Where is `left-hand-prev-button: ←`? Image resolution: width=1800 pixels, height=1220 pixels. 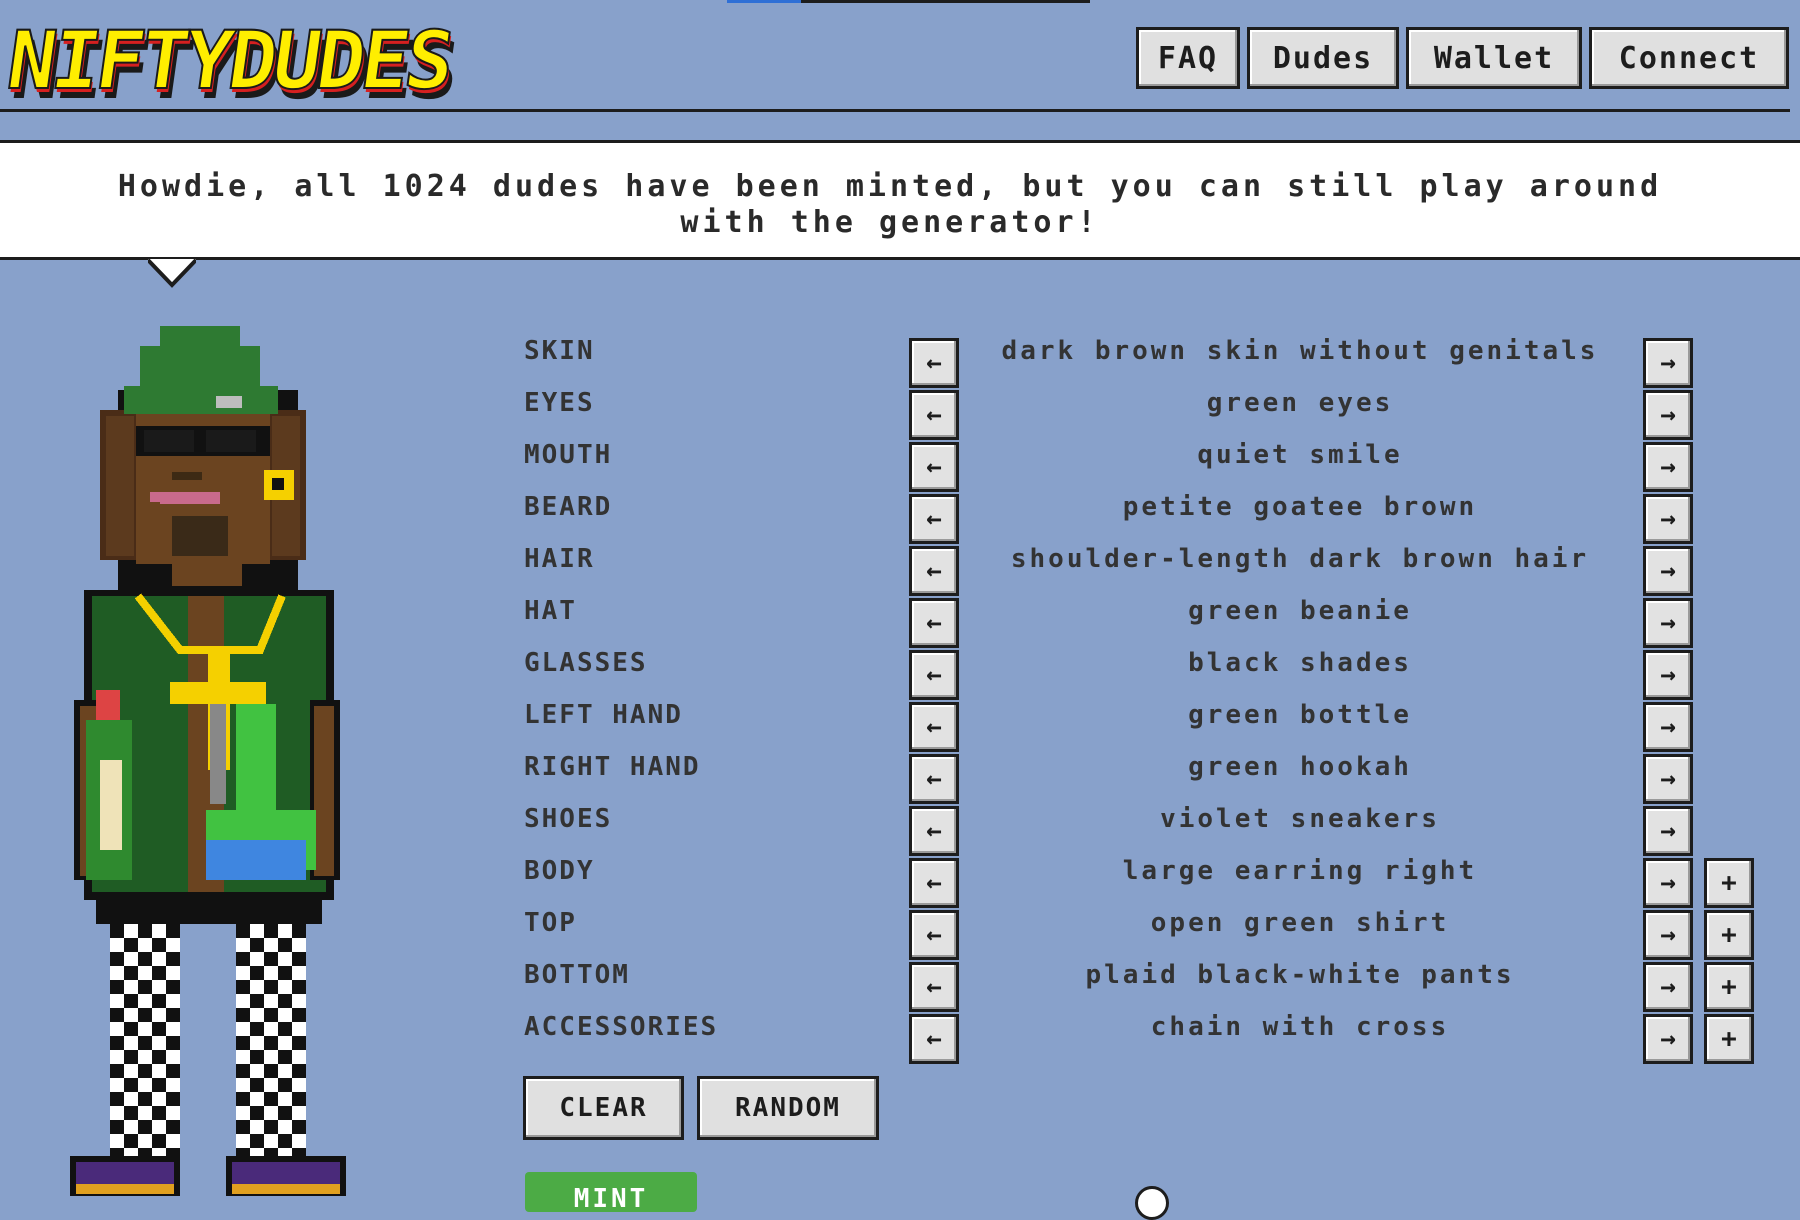
left-hand-prev-button: ← is located at coordinates (934, 727).